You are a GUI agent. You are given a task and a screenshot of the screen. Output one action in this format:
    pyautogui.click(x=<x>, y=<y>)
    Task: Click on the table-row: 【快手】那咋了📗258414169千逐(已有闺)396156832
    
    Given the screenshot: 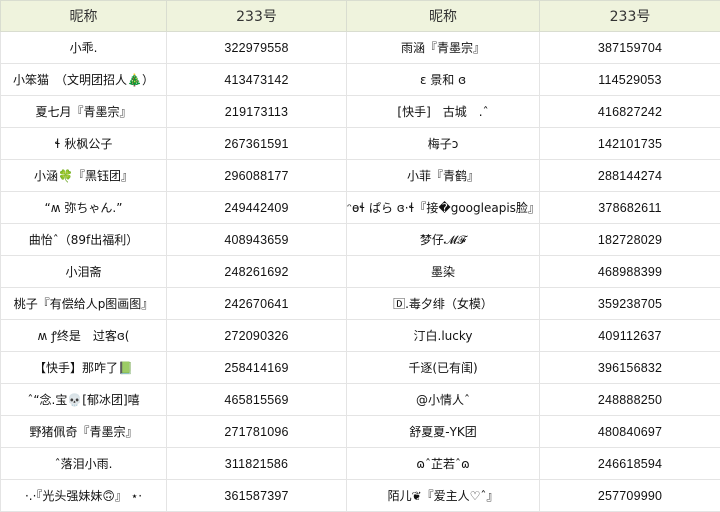 What is the action you would take?
    pyautogui.click(x=360, y=368)
    